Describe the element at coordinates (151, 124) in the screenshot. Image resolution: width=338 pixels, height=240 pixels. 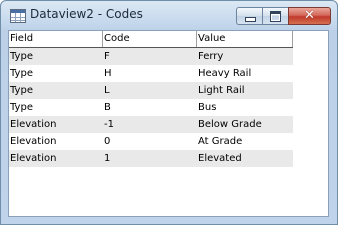
I see `table-row: Elevation -1 Below Grade` at that location.